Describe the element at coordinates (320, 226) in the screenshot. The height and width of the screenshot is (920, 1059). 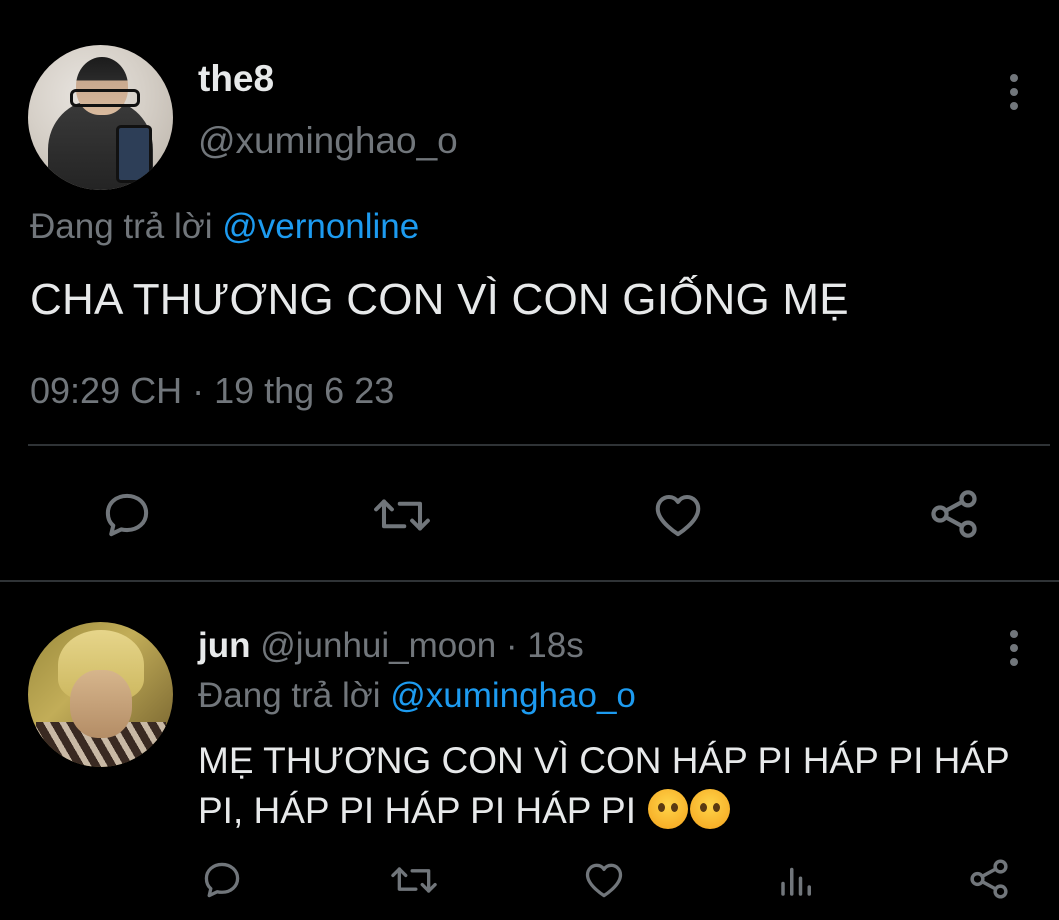
I see `replying-to-mention: @vernonline` at that location.